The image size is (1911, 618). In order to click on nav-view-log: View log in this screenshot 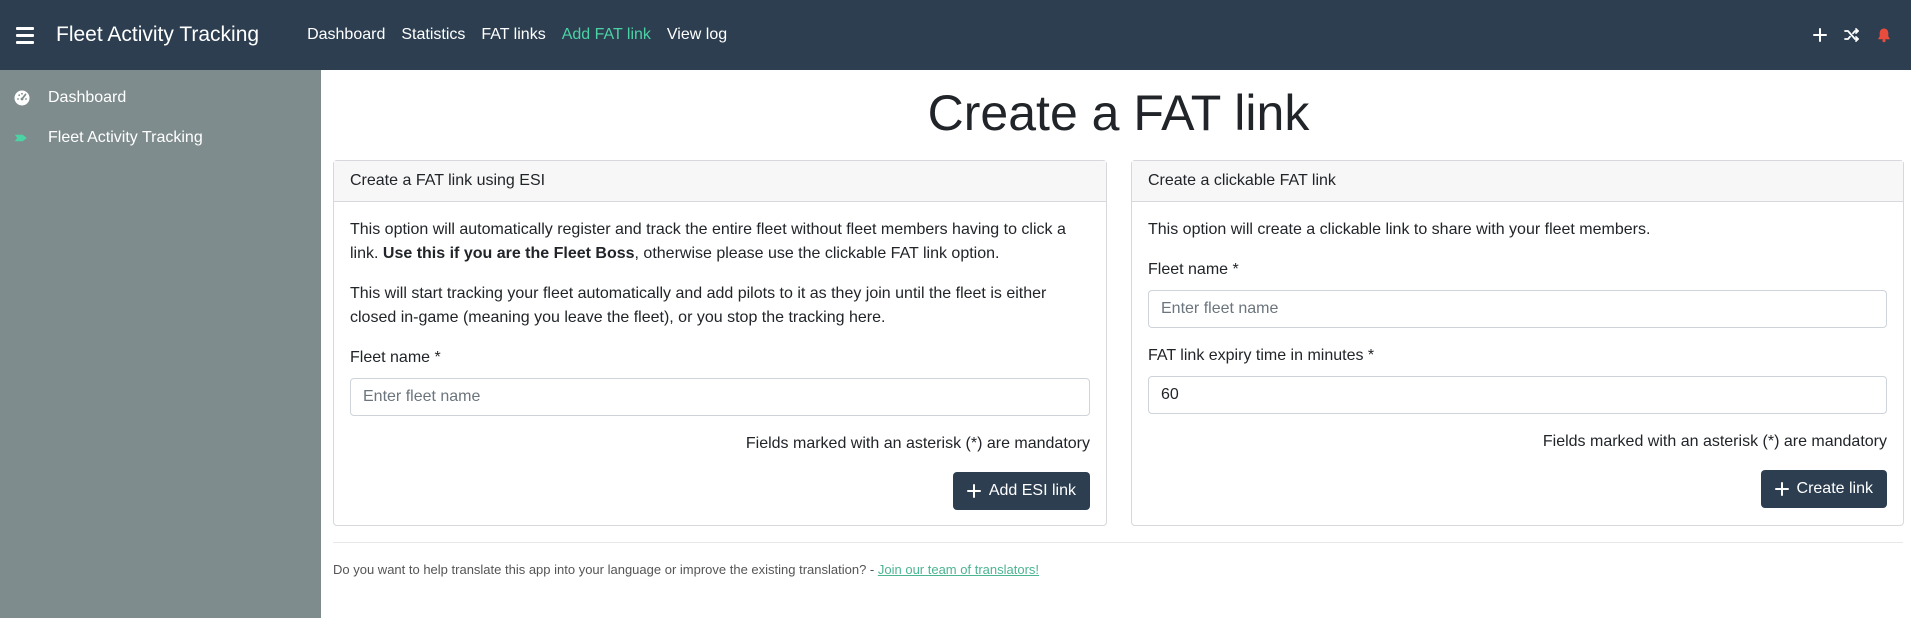, I will do `click(697, 35)`.